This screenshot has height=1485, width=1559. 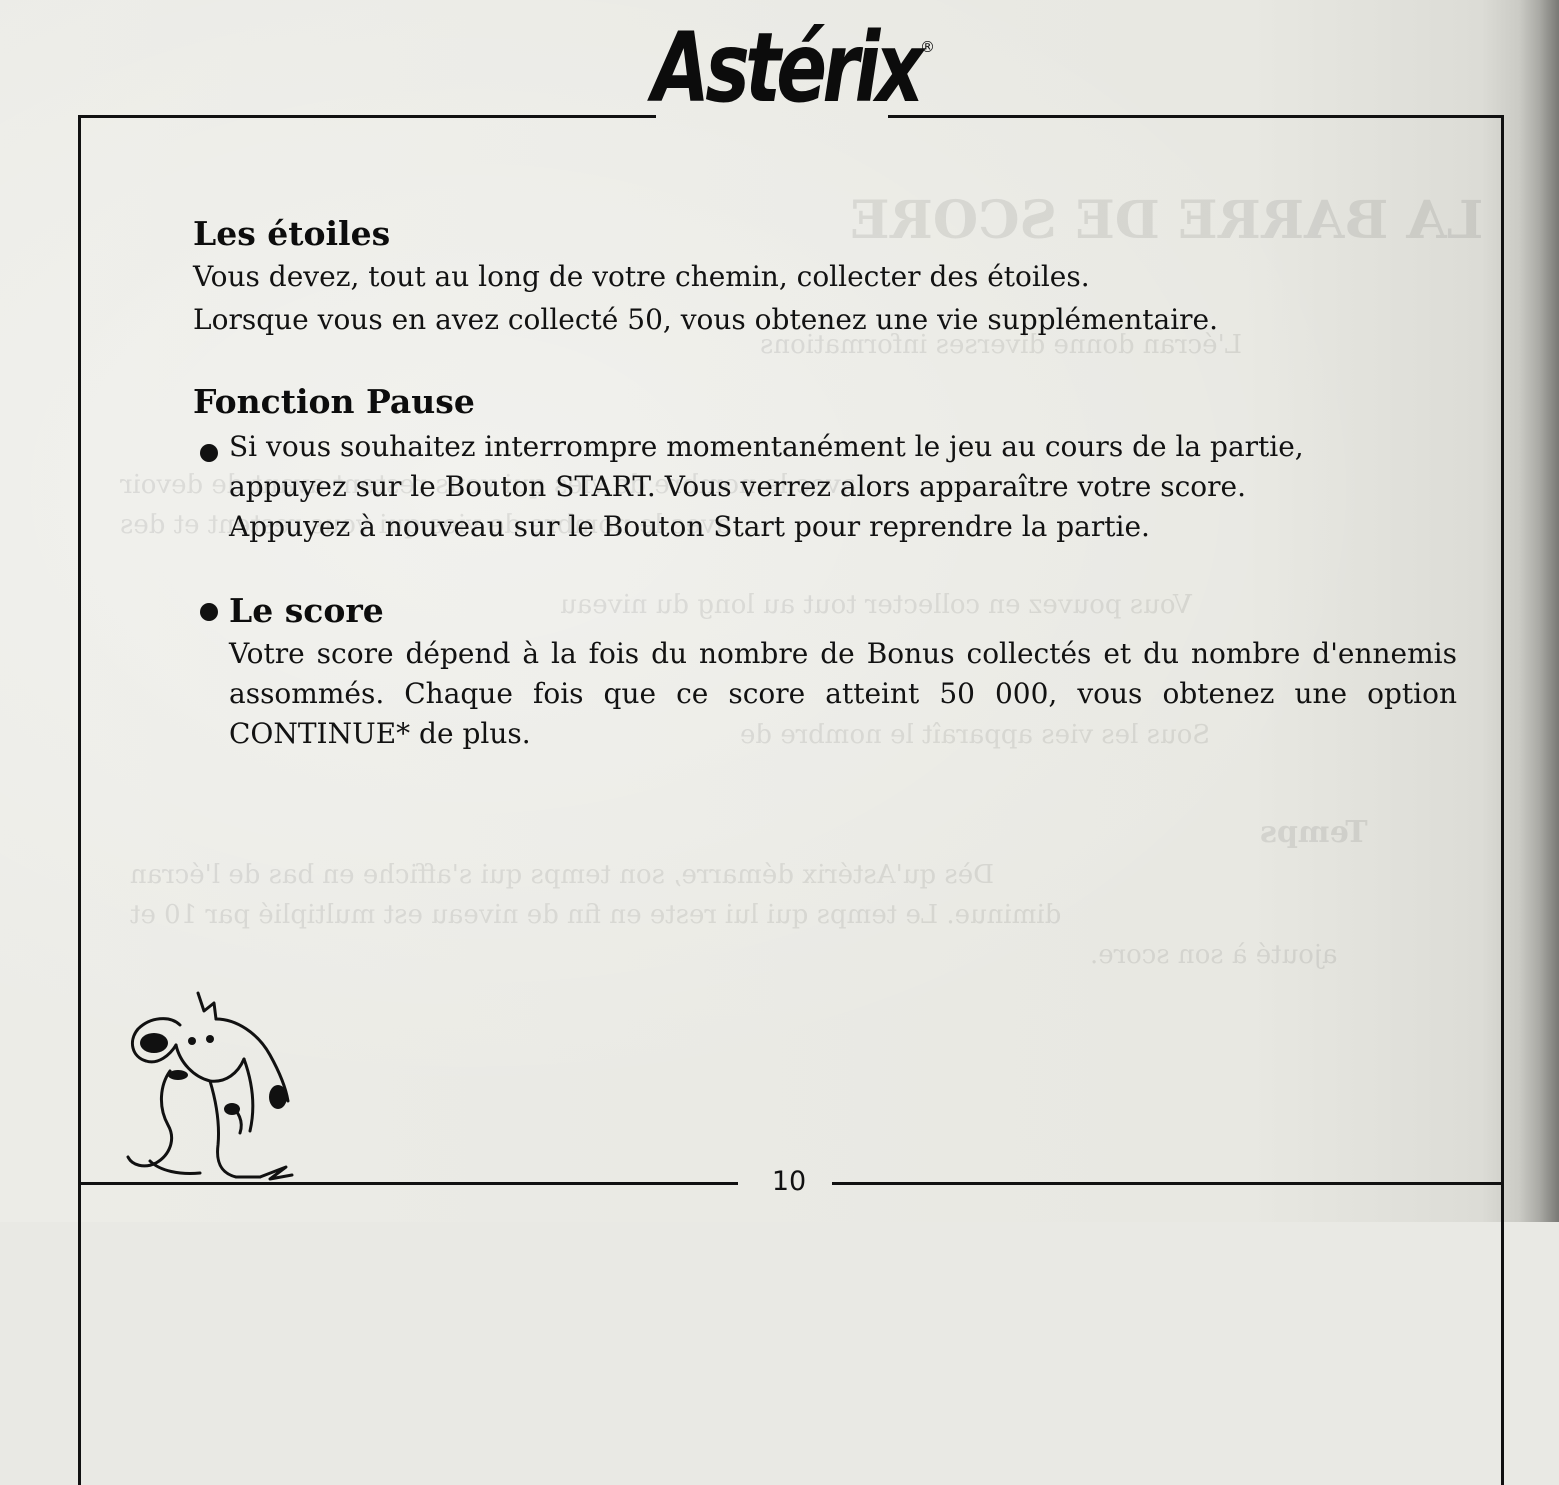 What do you see at coordinates (232, 1109) in the screenshot?
I see `paw-spot` at bounding box center [232, 1109].